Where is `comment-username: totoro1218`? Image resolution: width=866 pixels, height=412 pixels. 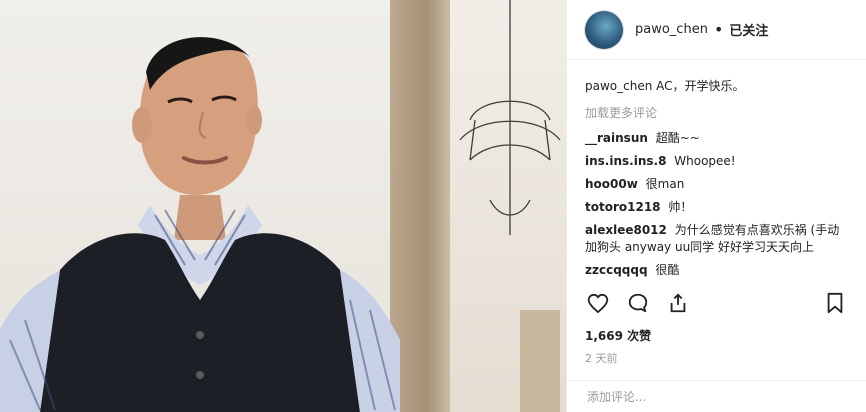
comment-username: totoro1218 is located at coordinates (623, 207).